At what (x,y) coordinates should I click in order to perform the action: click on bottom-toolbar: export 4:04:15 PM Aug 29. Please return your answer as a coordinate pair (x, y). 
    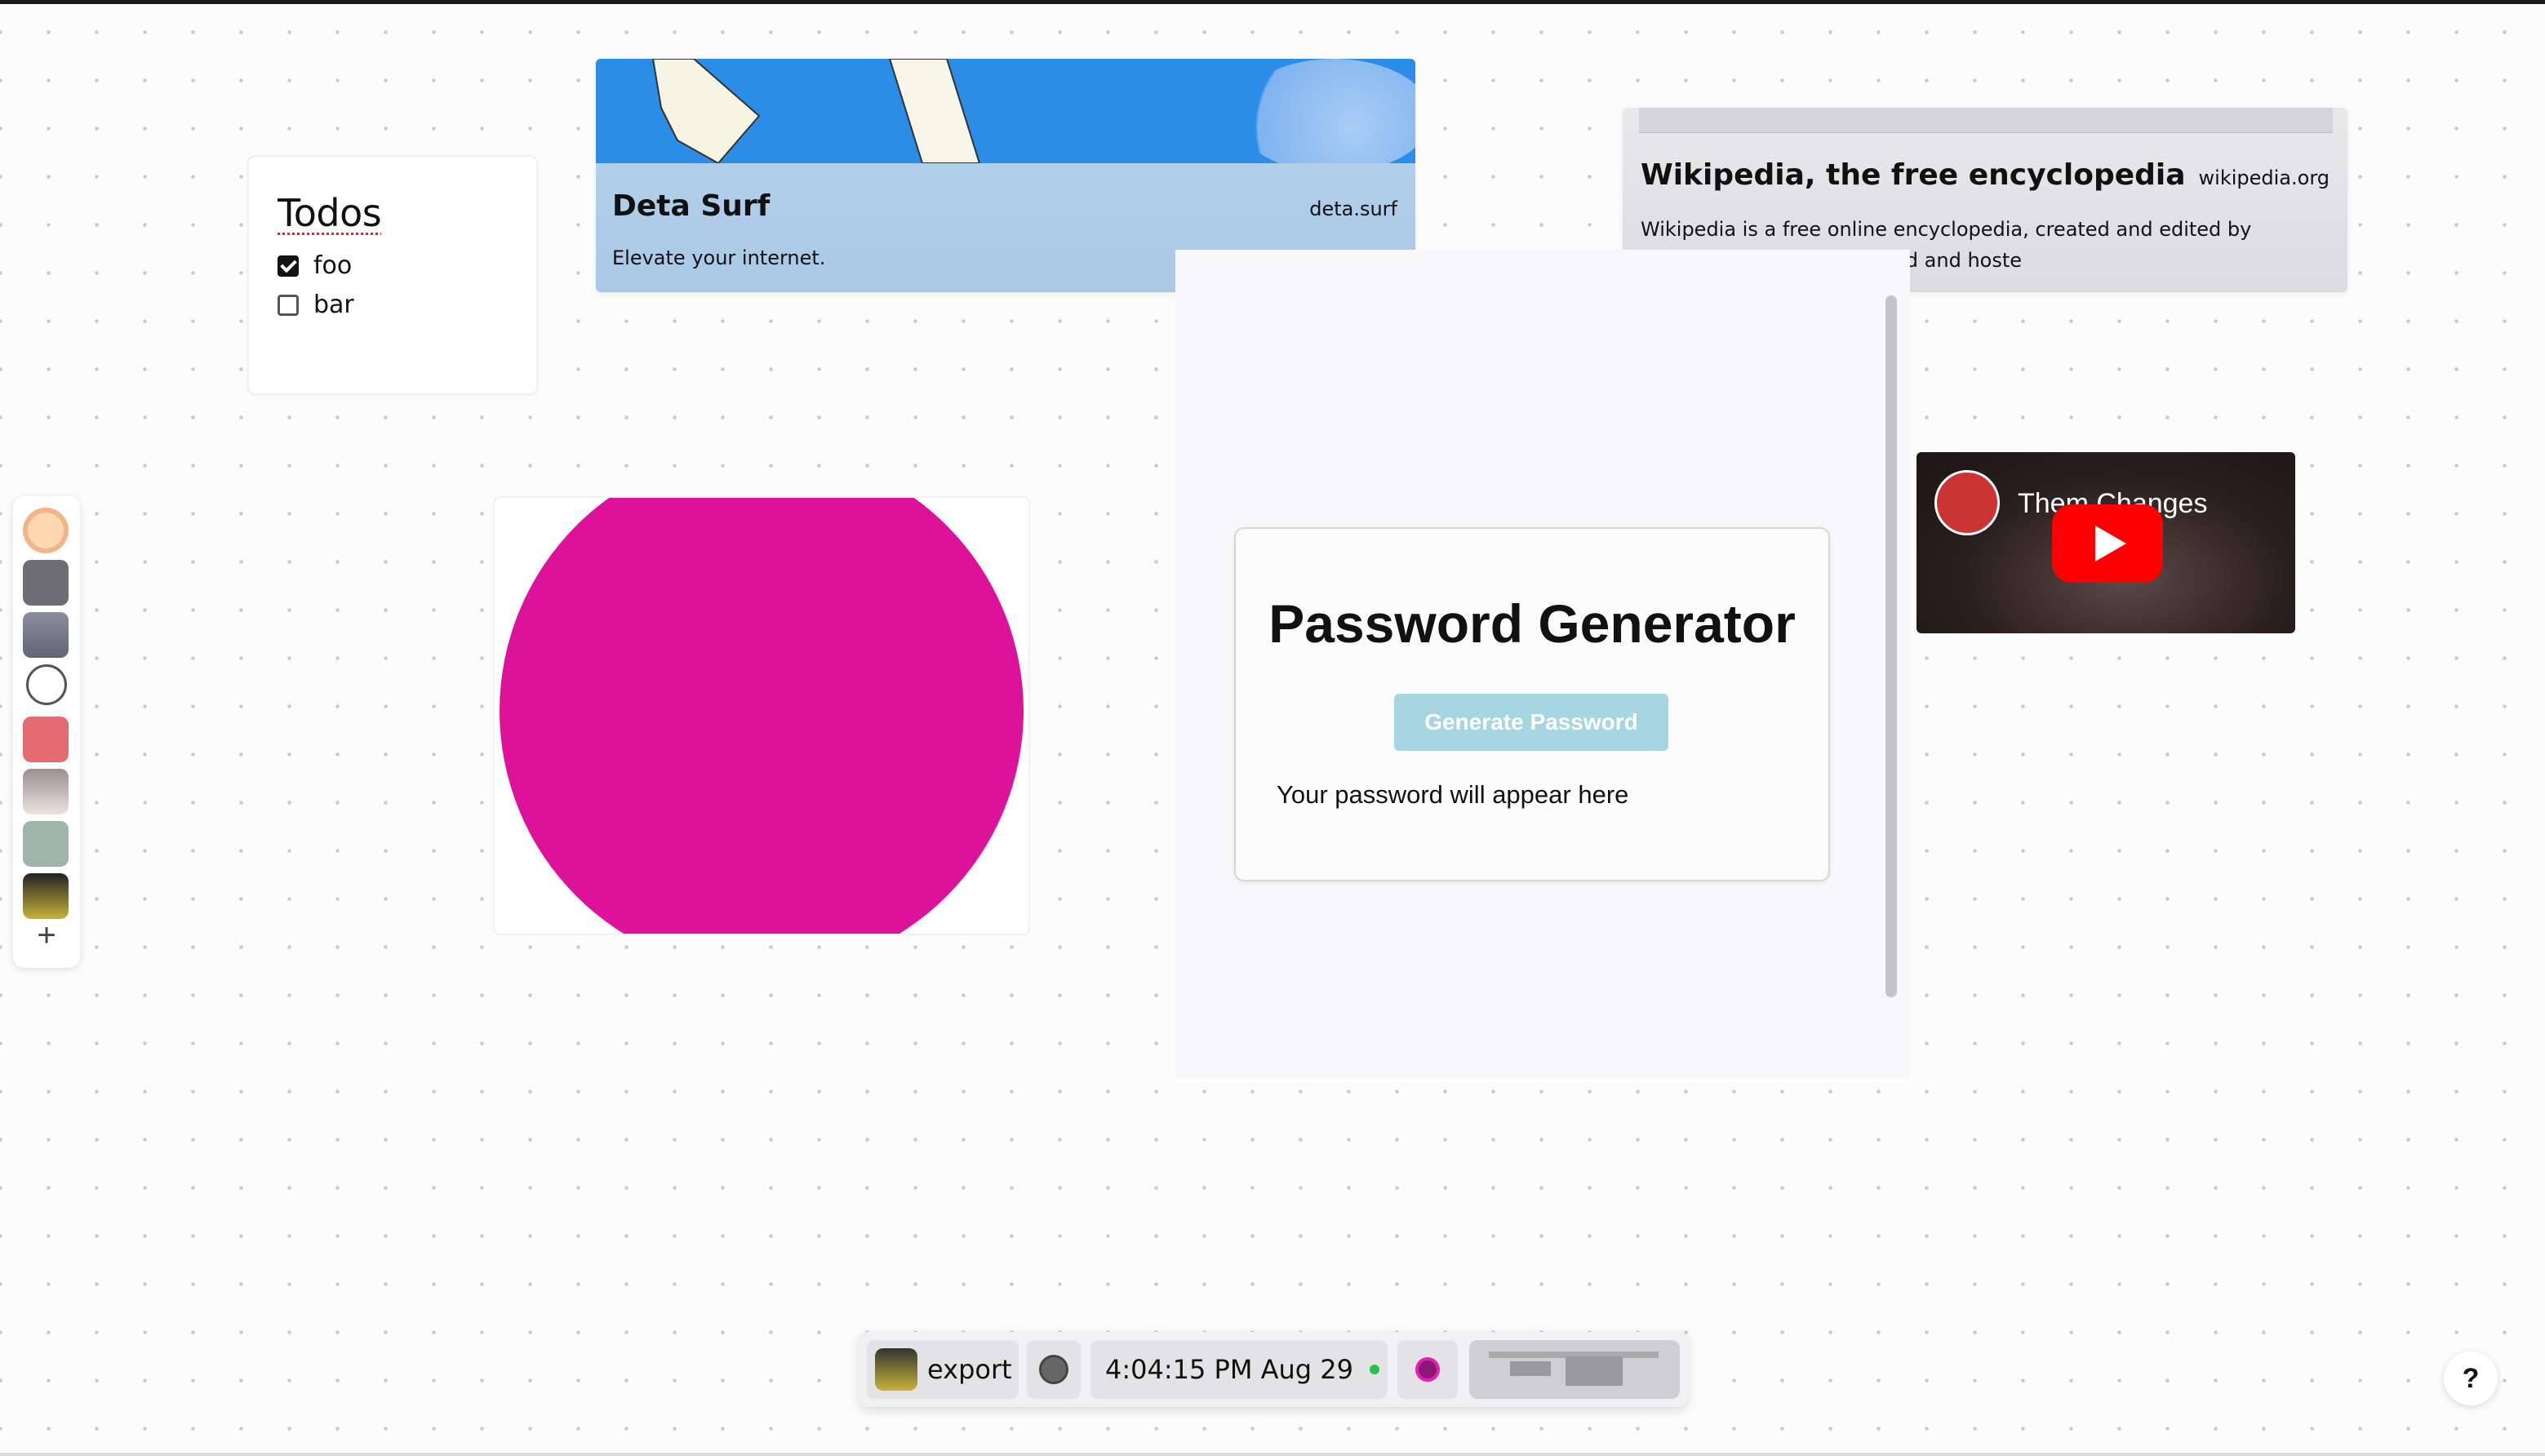
    Looking at the image, I should click on (1273, 1369).